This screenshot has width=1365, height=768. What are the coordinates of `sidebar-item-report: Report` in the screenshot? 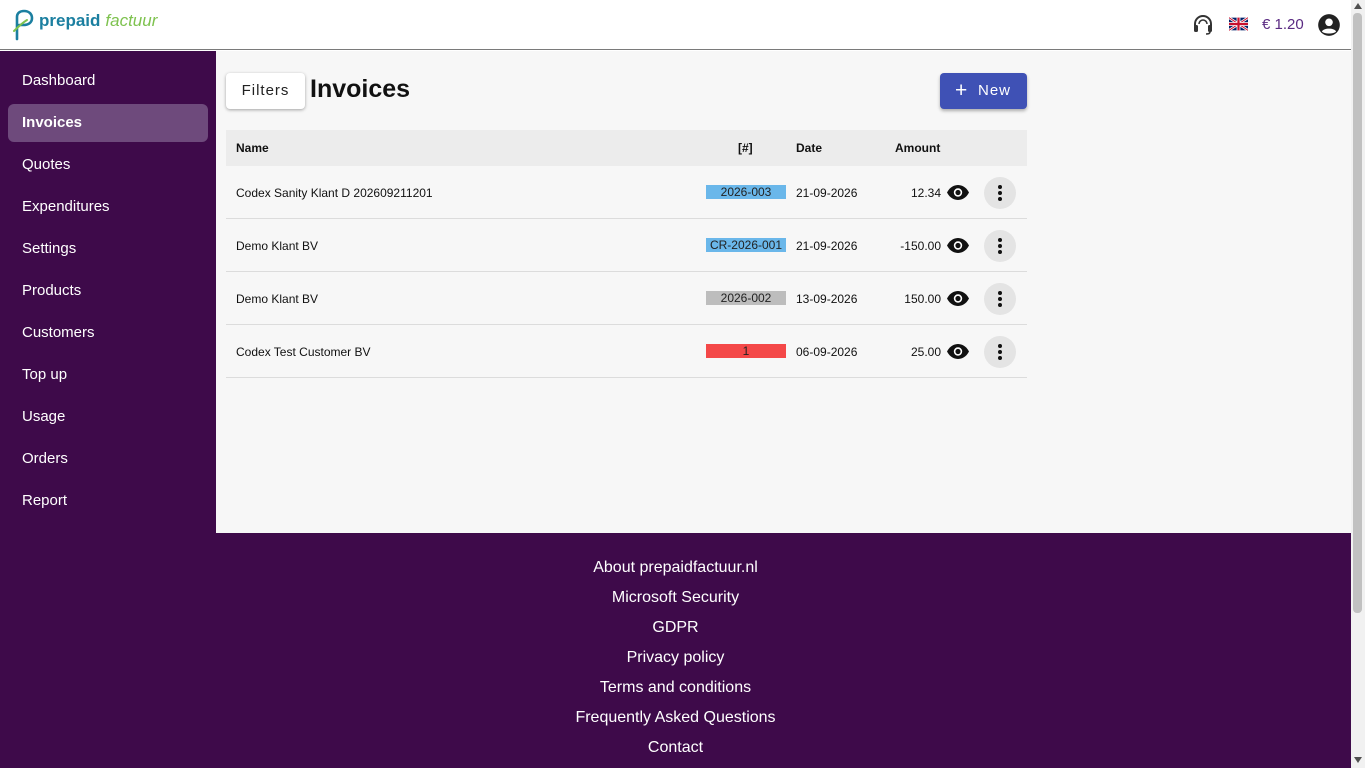 It's located at (108, 501).